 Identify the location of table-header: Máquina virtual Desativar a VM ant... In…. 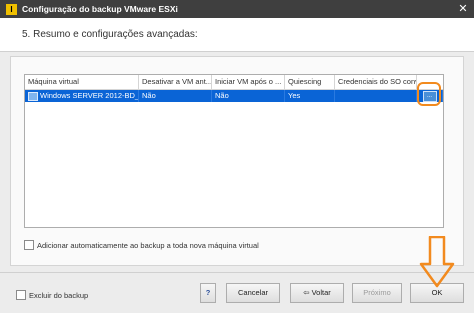
(234, 82).